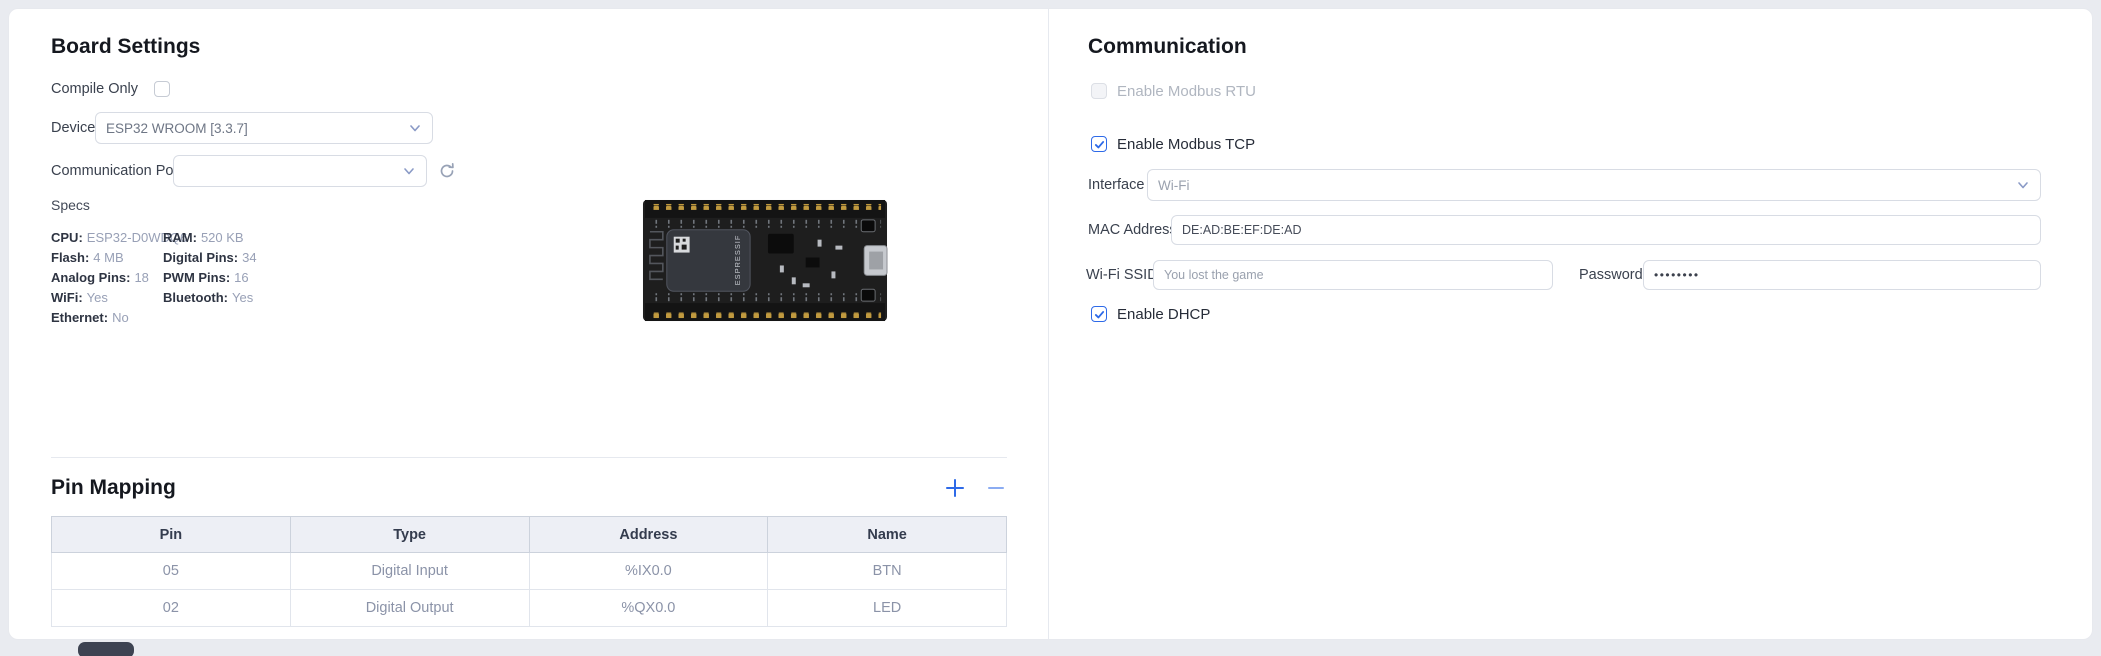  Describe the element at coordinates (1842, 275) in the screenshot. I see `password-input` at that location.